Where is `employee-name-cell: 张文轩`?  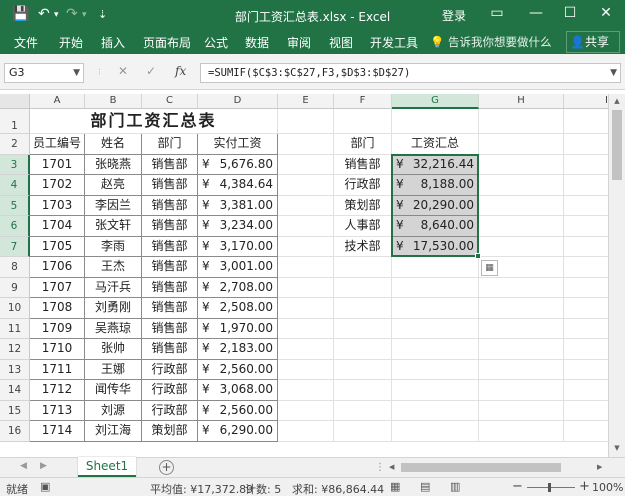 employee-name-cell: 张文轩 is located at coordinates (113, 226).